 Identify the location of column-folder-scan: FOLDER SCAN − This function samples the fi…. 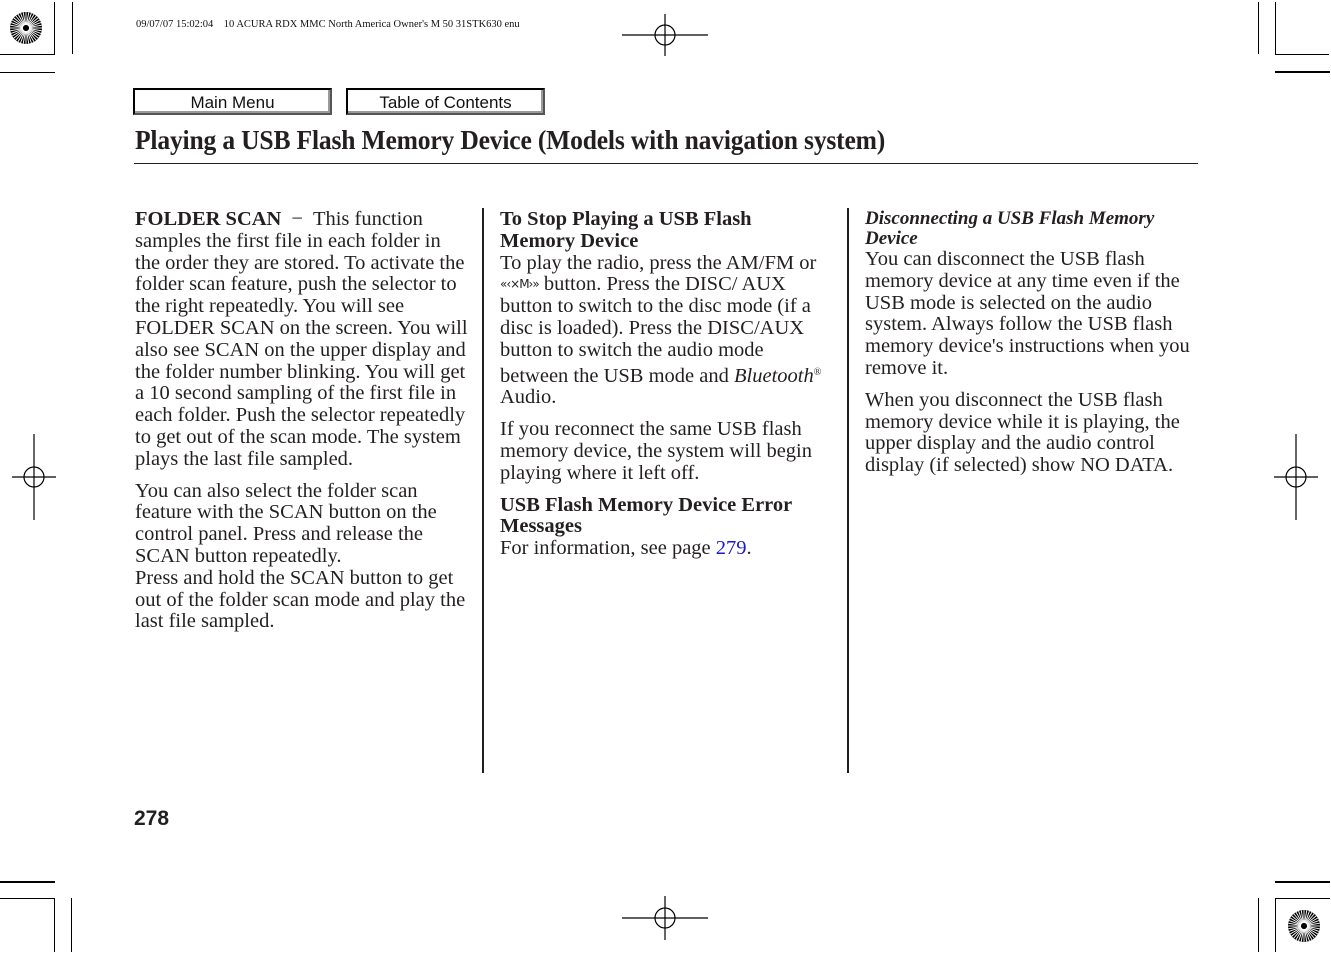
(302, 425).